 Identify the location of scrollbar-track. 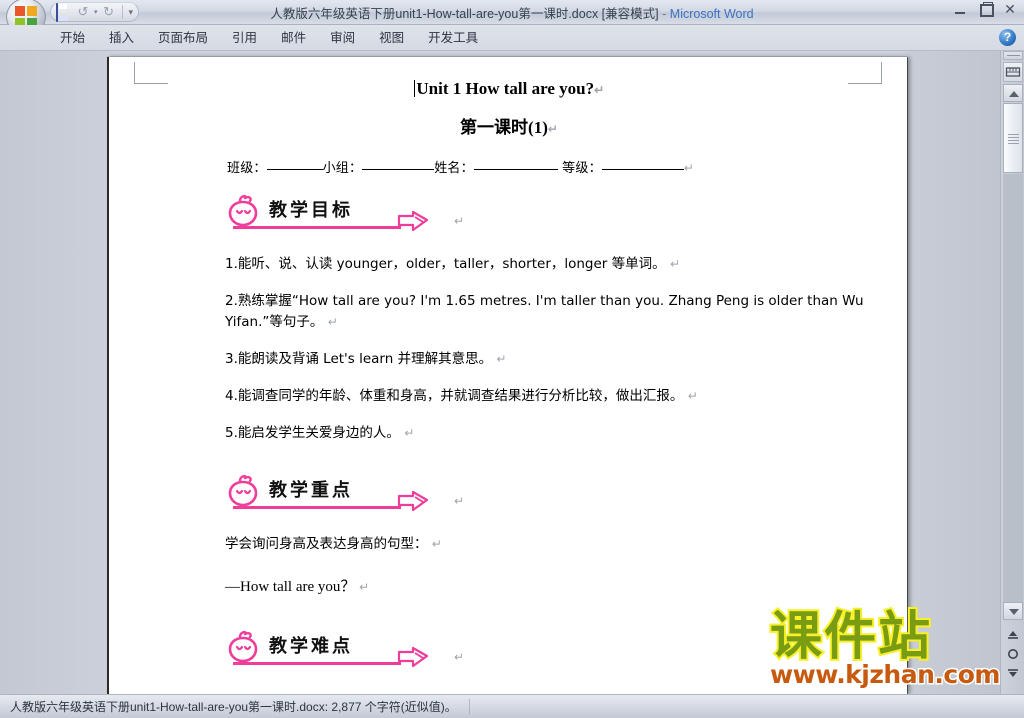
(1013, 388).